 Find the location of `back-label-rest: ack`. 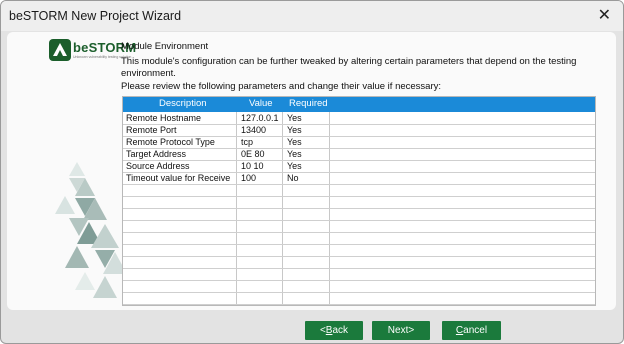

back-label-rest: ack is located at coordinates (340, 330).